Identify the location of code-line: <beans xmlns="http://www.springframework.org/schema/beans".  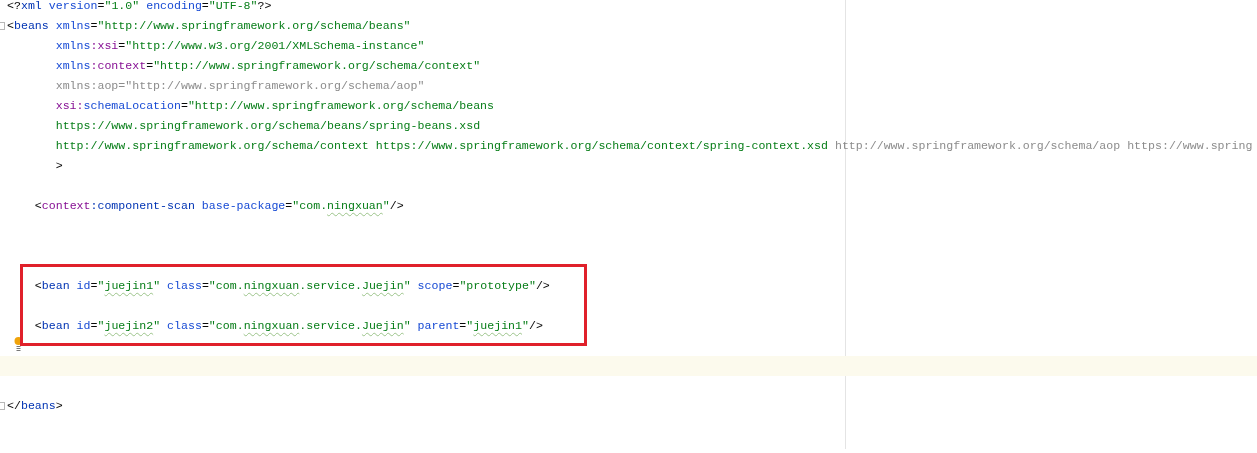
(209, 26).